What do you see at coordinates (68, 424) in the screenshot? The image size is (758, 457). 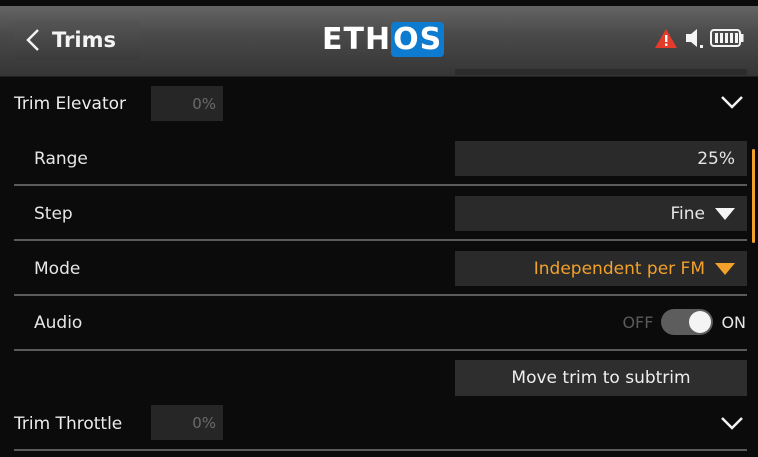 I see `trim-throttle-label: Trim Throttle` at bounding box center [68, 424].